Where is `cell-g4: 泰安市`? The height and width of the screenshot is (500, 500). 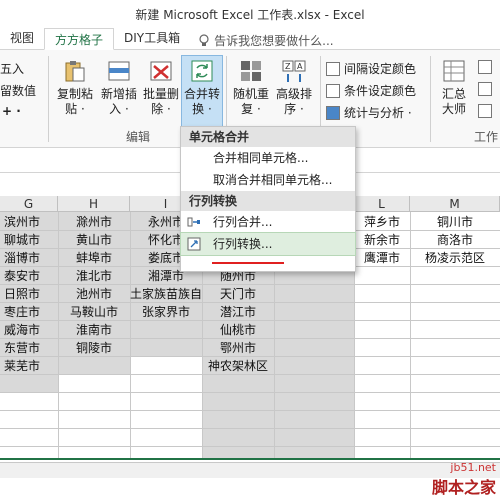 cell-g4: 泰安市 is located at coordinates (22, 276).